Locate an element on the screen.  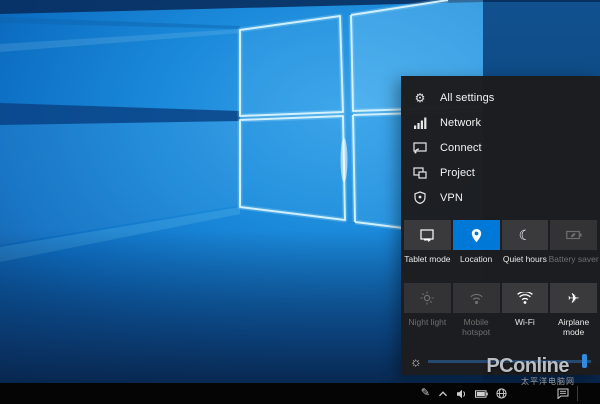
menu-item-project: Project is located at coordinates (500, 172).